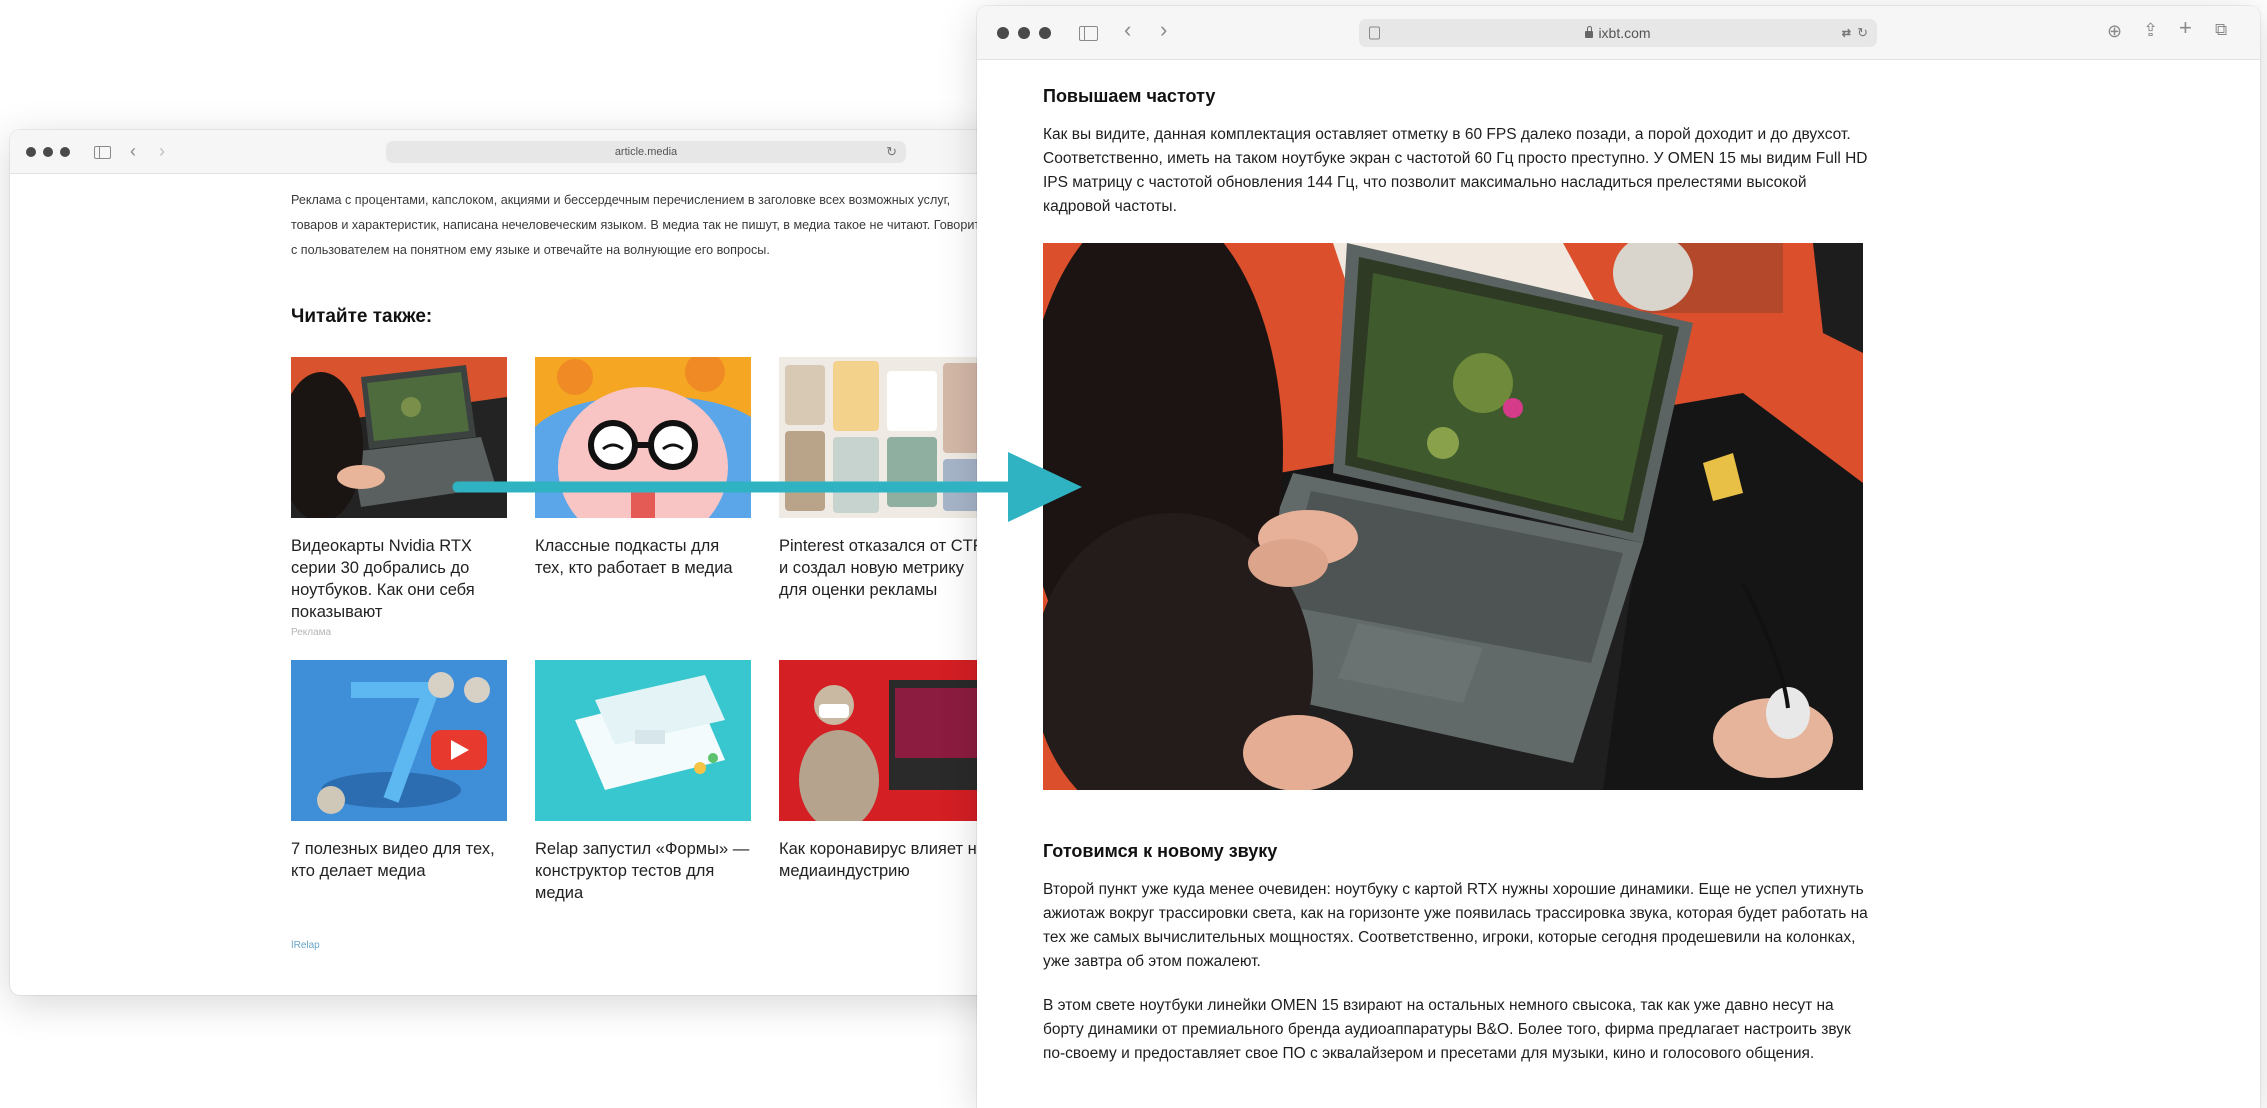 This screenshot has height=1108, width=2267. I want to click on related-card: Как коронавирус влияет на медиаиндустрию, so click(887, 771).